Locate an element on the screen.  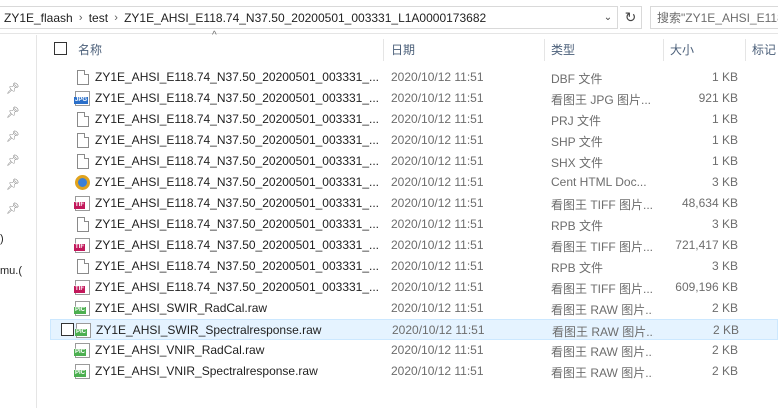
column-type: 类型 is located at coordinates (563, 49).